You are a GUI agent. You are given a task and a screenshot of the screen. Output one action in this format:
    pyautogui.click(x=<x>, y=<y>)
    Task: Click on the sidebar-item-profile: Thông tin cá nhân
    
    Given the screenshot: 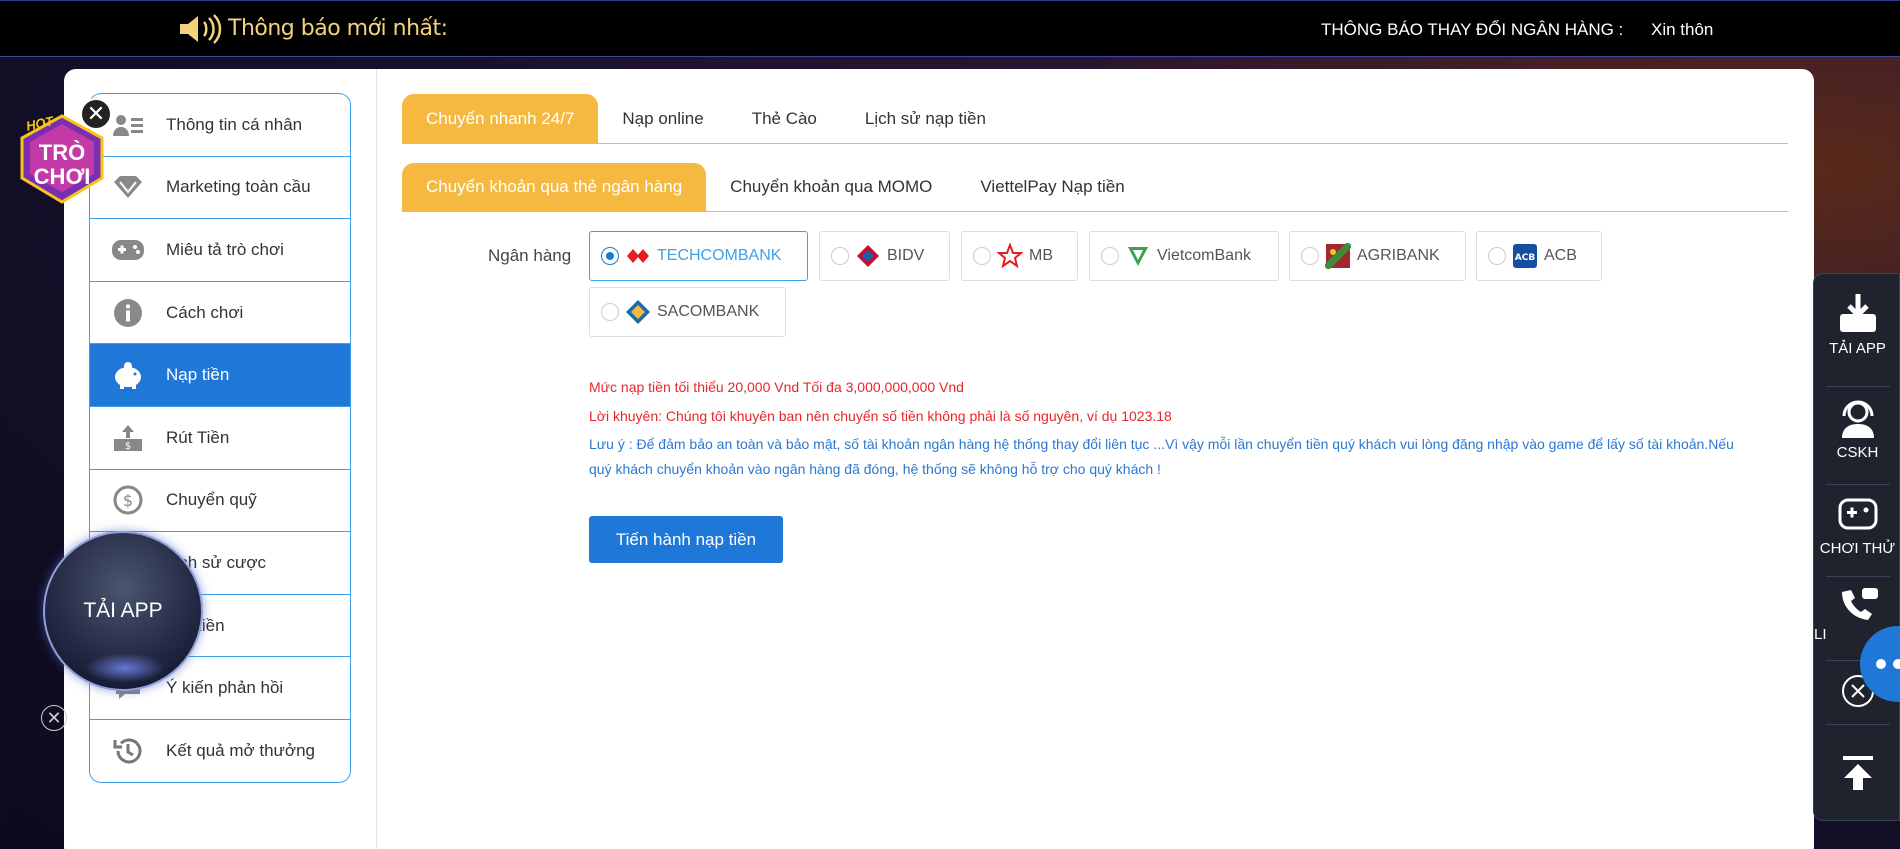 What is the action you would take?
    pyautogui.click(x=220, y=125)
    